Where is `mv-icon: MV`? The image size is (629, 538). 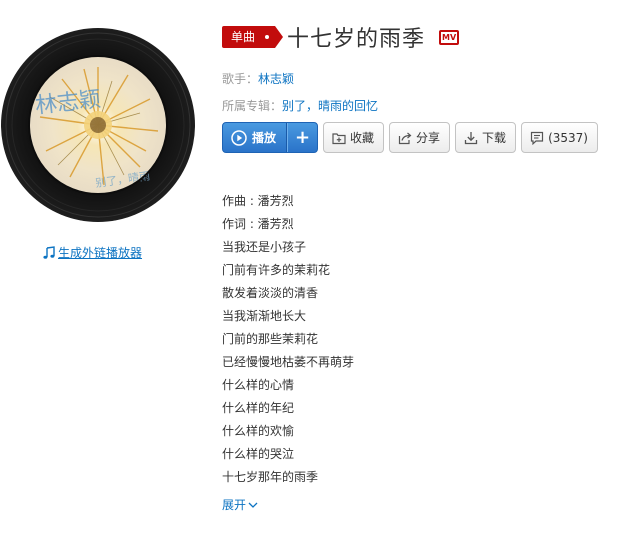 mv-icon: MV is located at coordinates (449, 37).